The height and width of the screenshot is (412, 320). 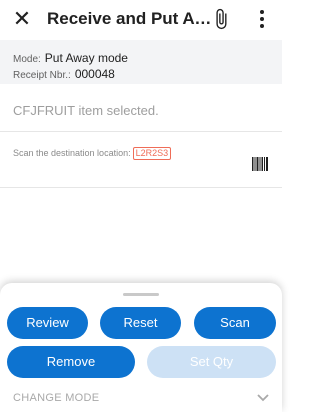 What do you see at coordinates (260, 164) in the screenshot?
I see `barcode-icon` at bounding box center [260, 164].